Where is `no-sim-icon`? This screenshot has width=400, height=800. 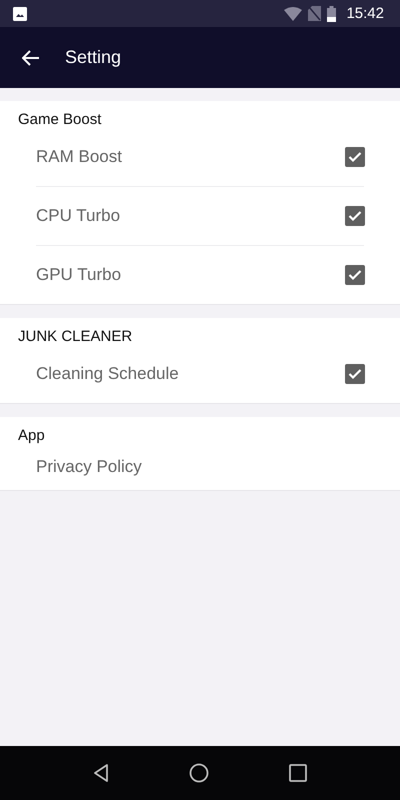 no-sim-icon is located at coordinates (315, 13).